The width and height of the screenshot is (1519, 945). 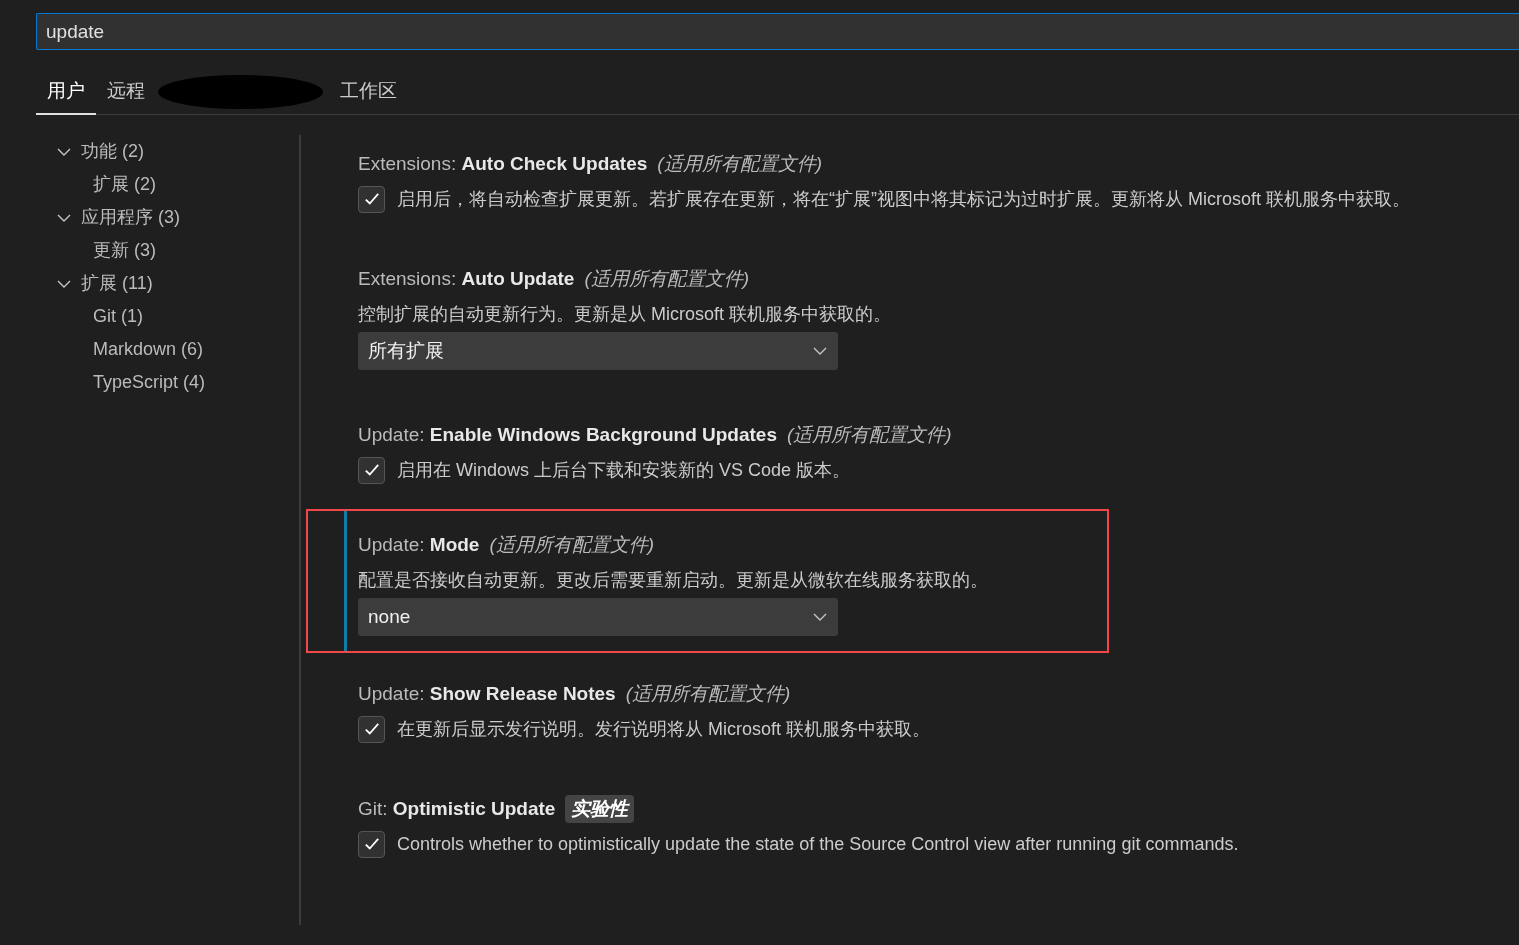 I want to click on setting-description: 配置是否接收自动更新。更改后需要重新启动。更新是从微软在线服务获取的。, so click(x=673, y=580).